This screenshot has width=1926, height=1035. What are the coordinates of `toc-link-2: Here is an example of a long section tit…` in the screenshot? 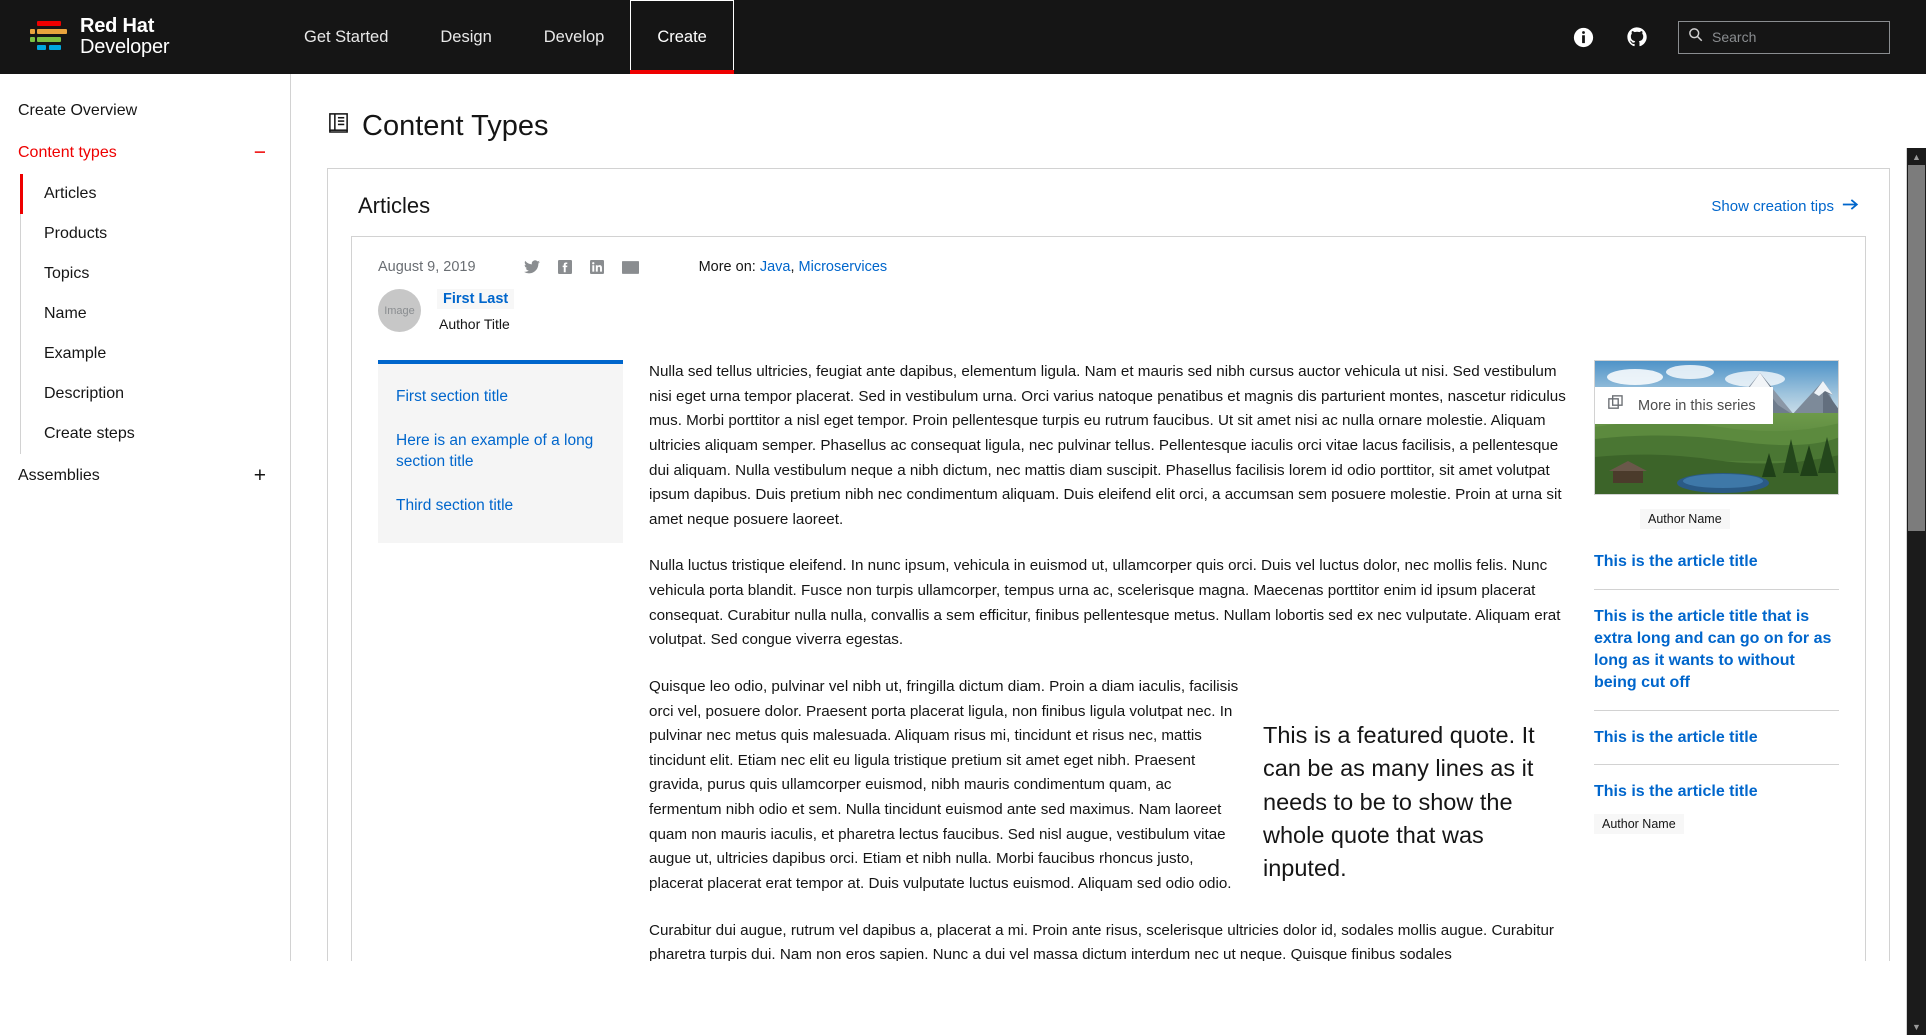 It's located at (499, 451).